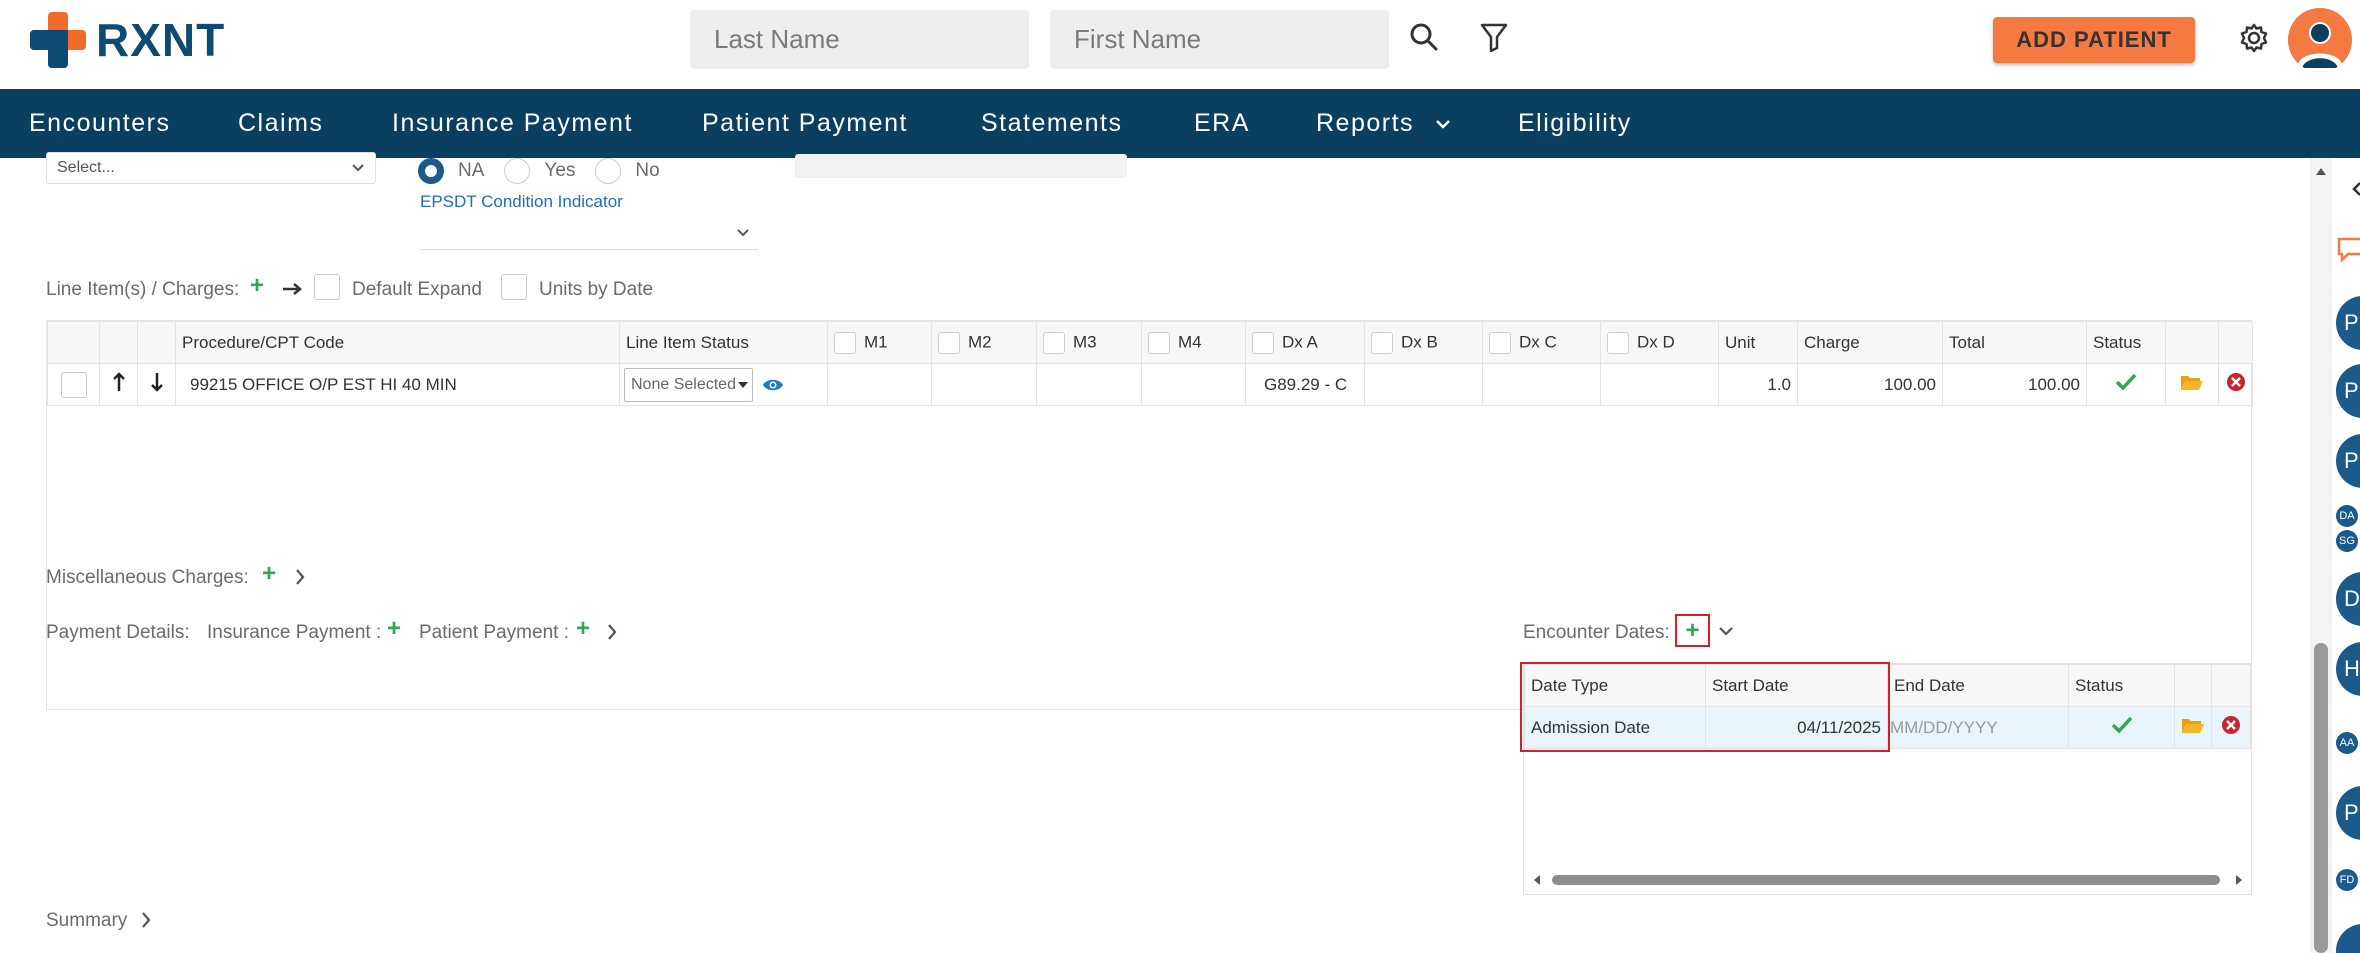  What do you see at coordinates (1193, 384) in the screenshot?
I see `m4-cell` at bounding box center [1193, 384].